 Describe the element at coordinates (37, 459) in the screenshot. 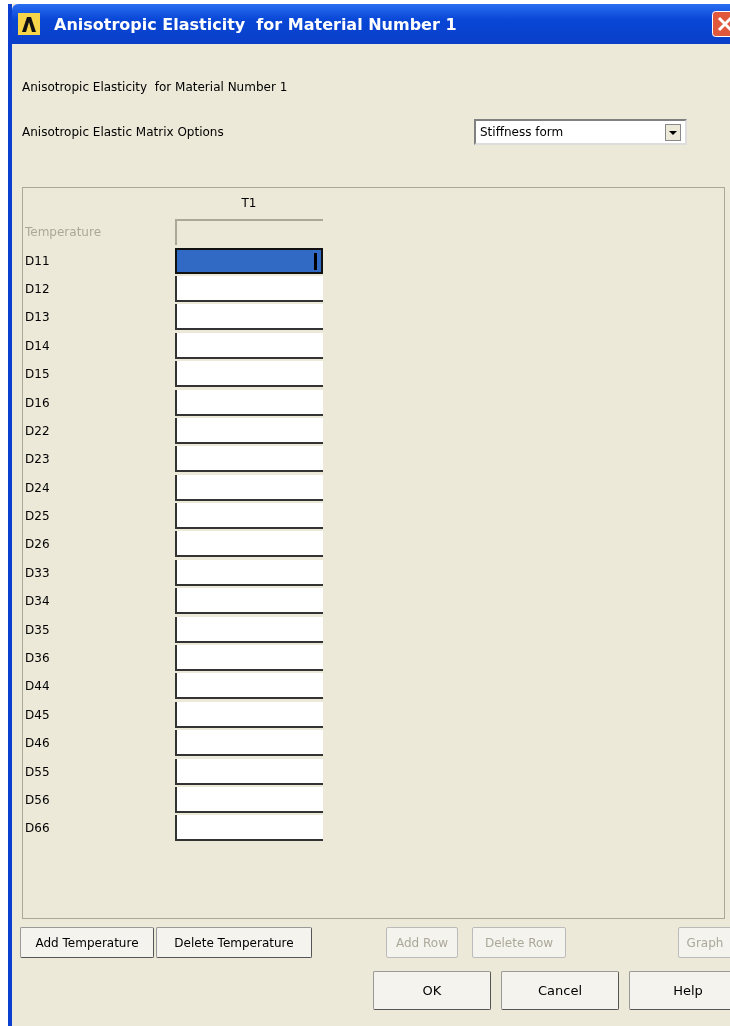

I see `row-label: D23` at that location.